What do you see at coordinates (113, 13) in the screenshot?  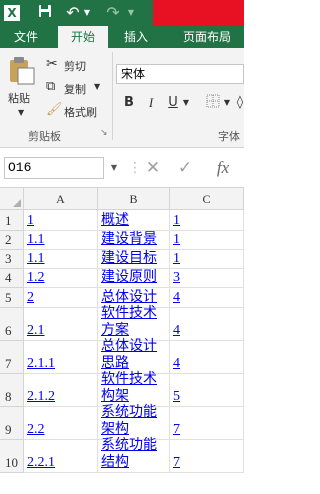 I see `redo-icon: ↷` at bounding box center [113, 13].